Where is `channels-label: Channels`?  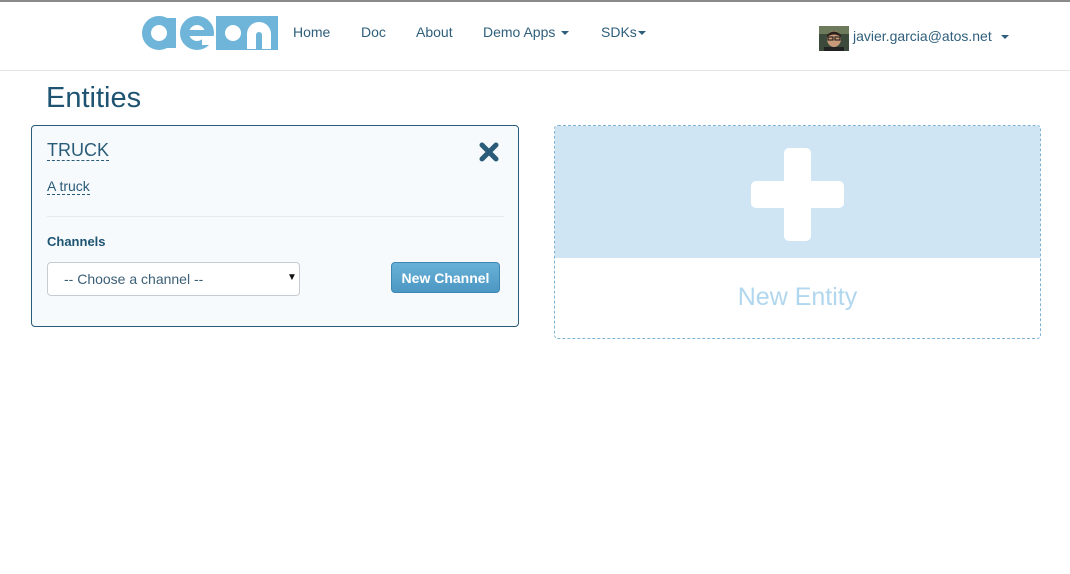 channels-label: Channels is located at coordinates (76, 241).